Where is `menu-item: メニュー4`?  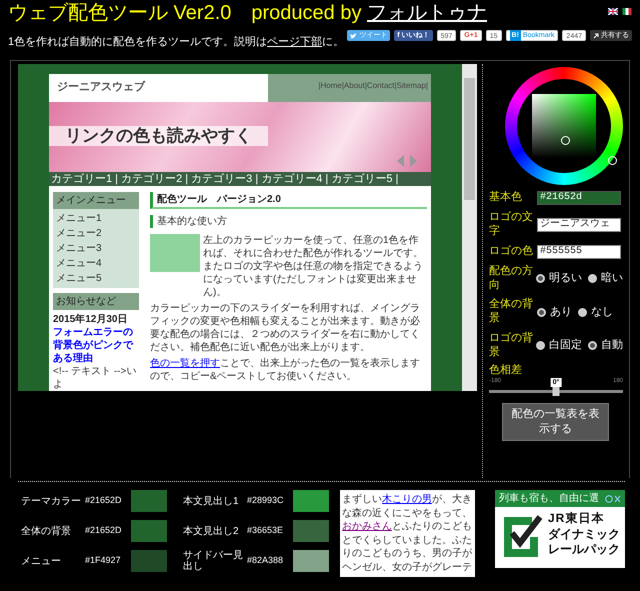
menu-item: メニュー4 is located at coordinates (96, 264).